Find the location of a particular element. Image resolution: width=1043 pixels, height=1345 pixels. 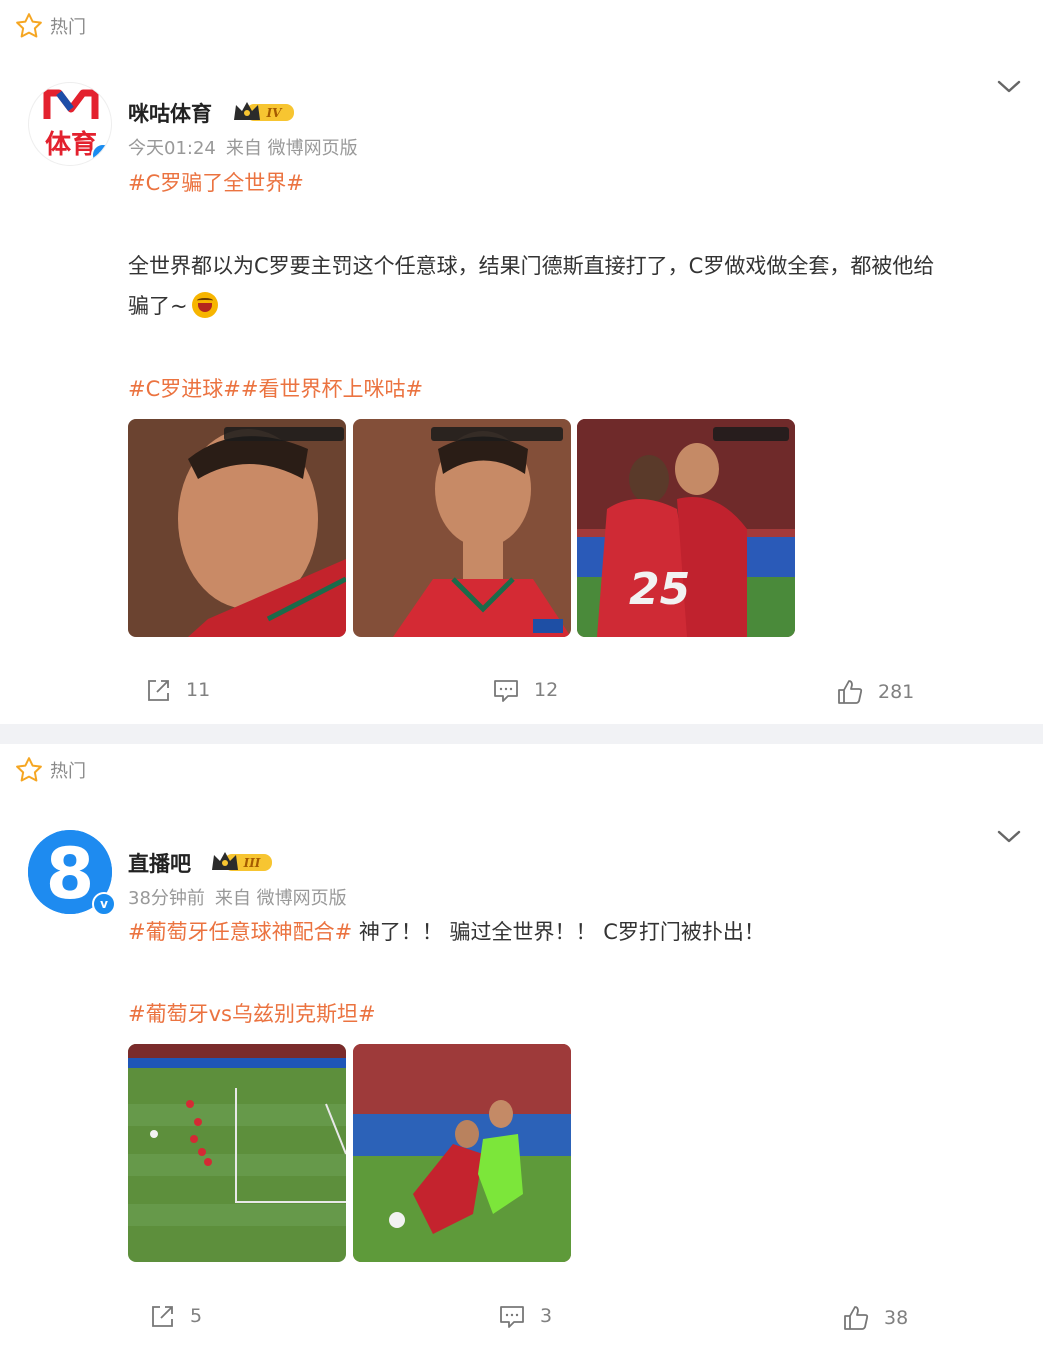

svg-text: IV is located at coordinates (275, 113).